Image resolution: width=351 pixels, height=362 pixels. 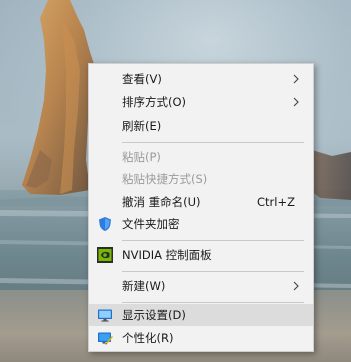 I want to click on menu-item-view: 查看(V), so click(x=201, y=79).